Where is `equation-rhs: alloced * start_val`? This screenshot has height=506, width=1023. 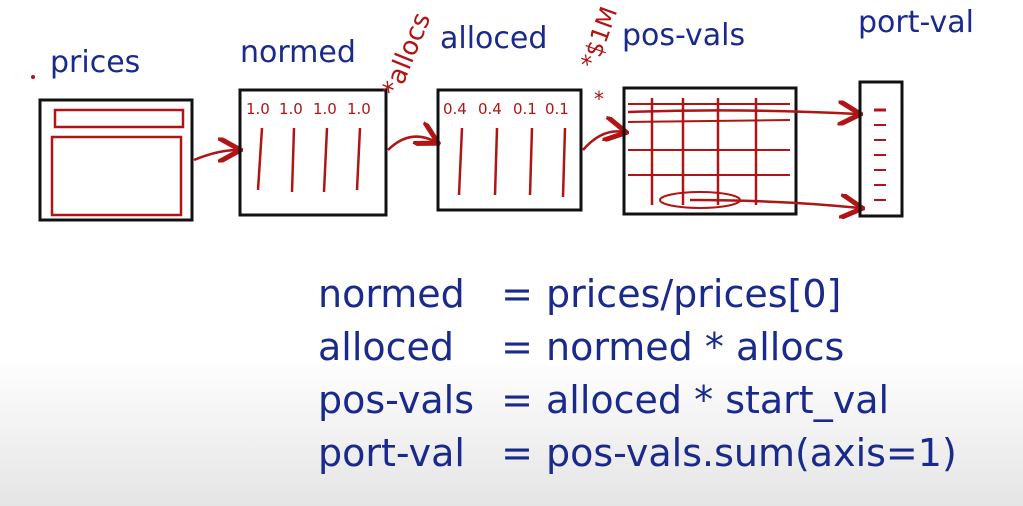 equation-rhs: alloced * start_val is located at coordinates (718, 400).